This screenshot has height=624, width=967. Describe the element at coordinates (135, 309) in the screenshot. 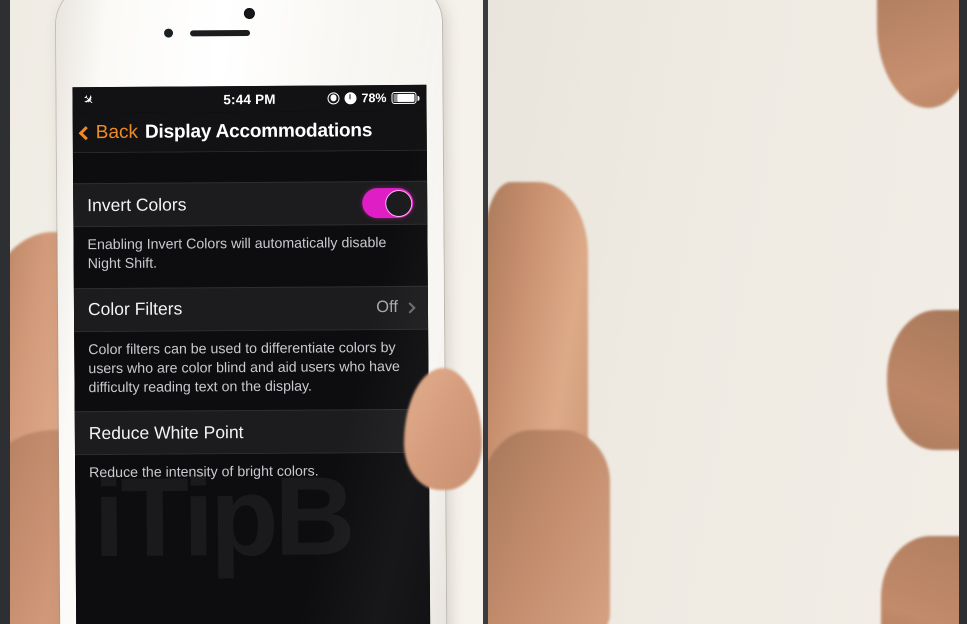

I see `color-filters-label: Color Filters` at that location.